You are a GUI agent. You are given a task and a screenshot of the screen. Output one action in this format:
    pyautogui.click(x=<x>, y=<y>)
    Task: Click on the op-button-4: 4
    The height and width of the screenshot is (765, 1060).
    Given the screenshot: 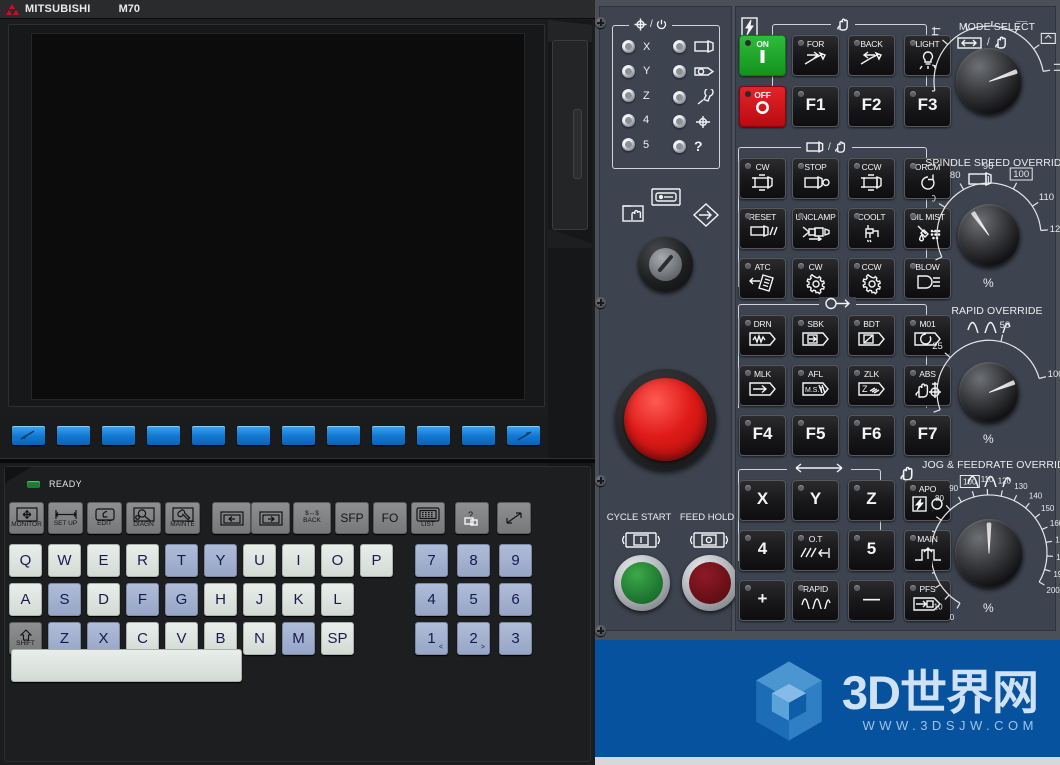 What is the action you would take?
    pyautogui.click(x=762, y=550)
    